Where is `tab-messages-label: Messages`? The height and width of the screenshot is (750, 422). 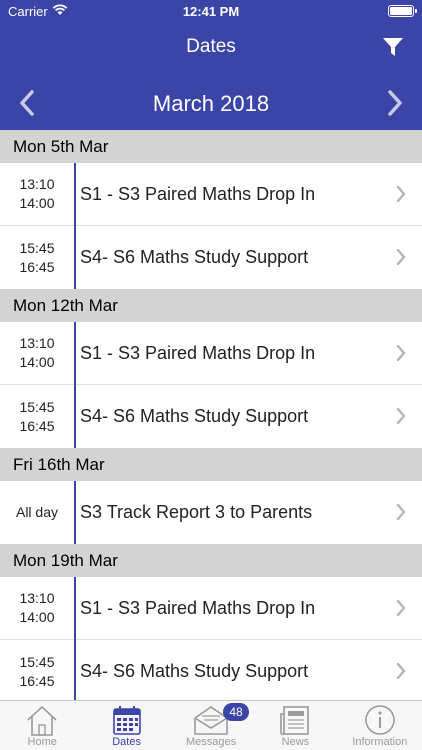 tab-messages-label: Messages is located at coordinates (211, 742).